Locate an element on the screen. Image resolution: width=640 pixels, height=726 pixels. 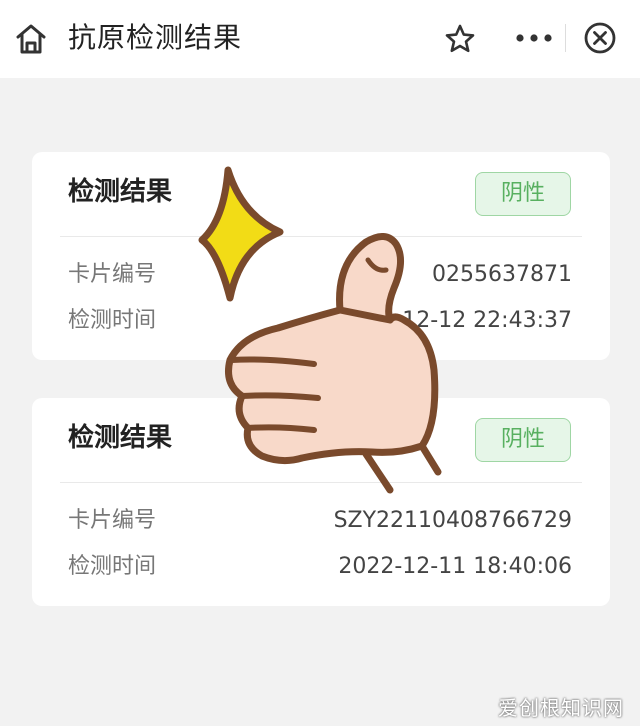
page-title: 抗原检测结果 is located at coordinates (155, 37).